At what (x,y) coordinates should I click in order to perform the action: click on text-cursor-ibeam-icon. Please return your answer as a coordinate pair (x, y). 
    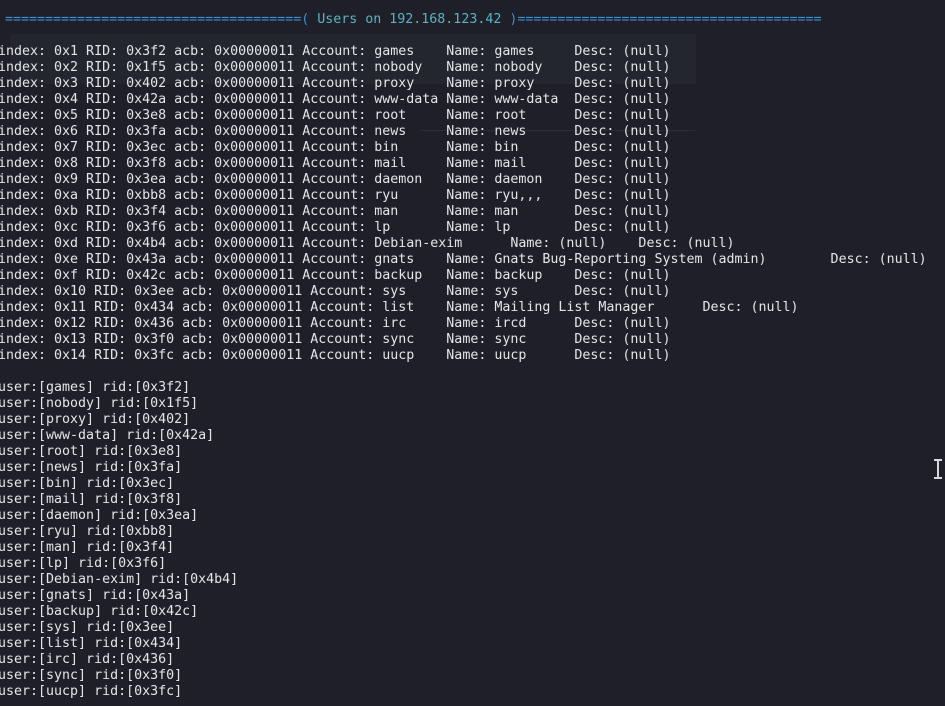
    Looking at the image, I should click on (938, 469).